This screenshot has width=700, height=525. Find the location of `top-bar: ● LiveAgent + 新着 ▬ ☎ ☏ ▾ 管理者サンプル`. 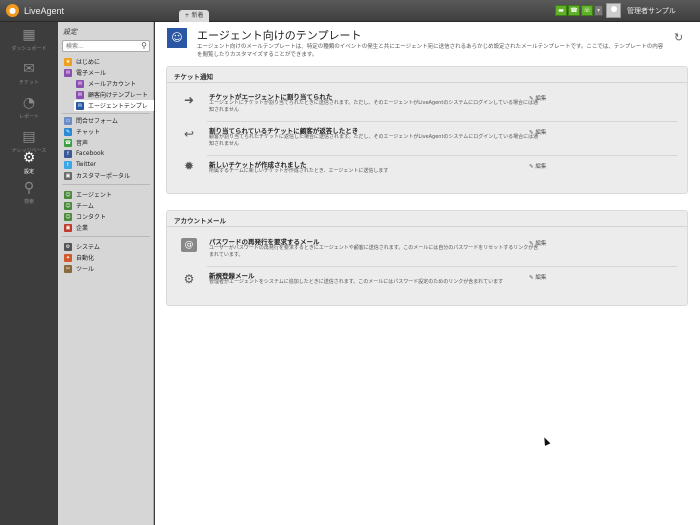

top-bar: ● LiveAgent + 新着 ▬ ☎ ☏ ▾ 管理者サンプル is located at coordinates (350, 11).